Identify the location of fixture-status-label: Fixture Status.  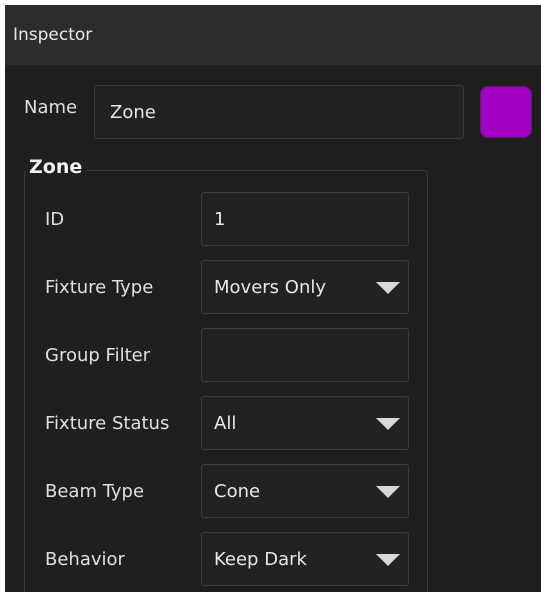
(107, 423).